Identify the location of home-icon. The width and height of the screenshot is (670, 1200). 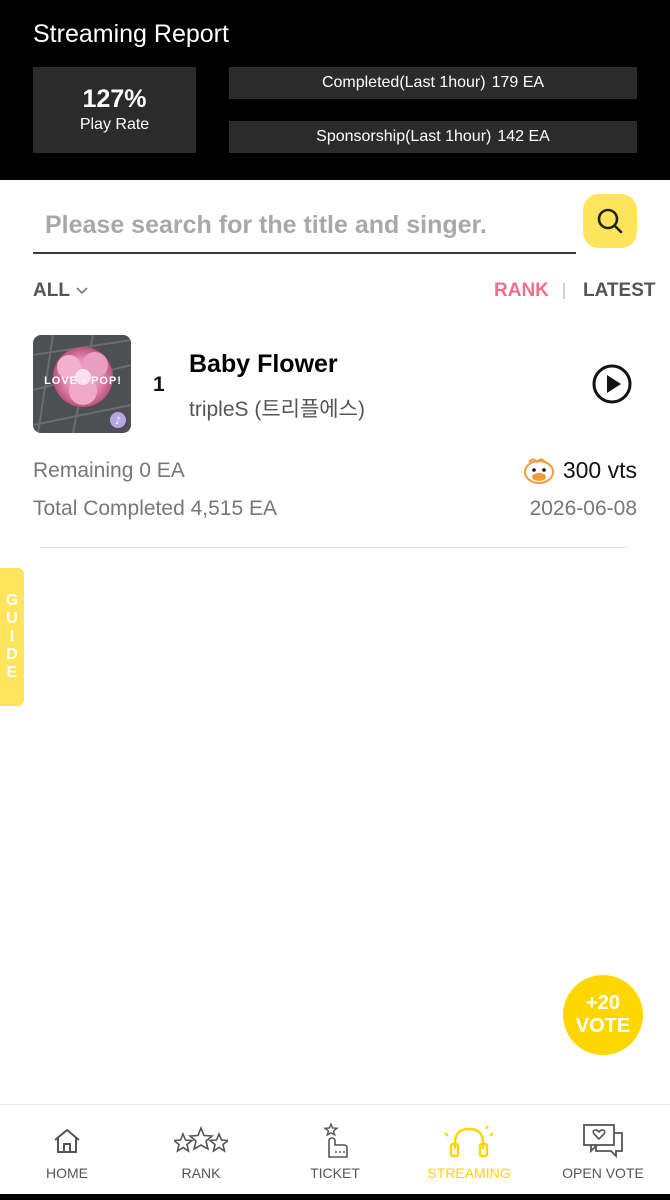
(67, 1141).